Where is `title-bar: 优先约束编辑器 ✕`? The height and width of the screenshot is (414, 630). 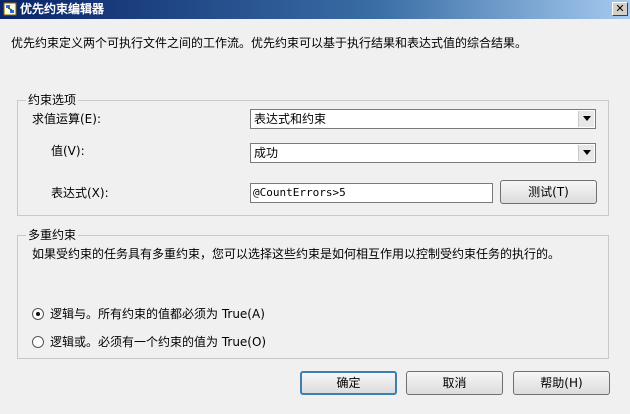
title-bar: 优先约束编辑器 ✕ is located at coordinates (315, 9).